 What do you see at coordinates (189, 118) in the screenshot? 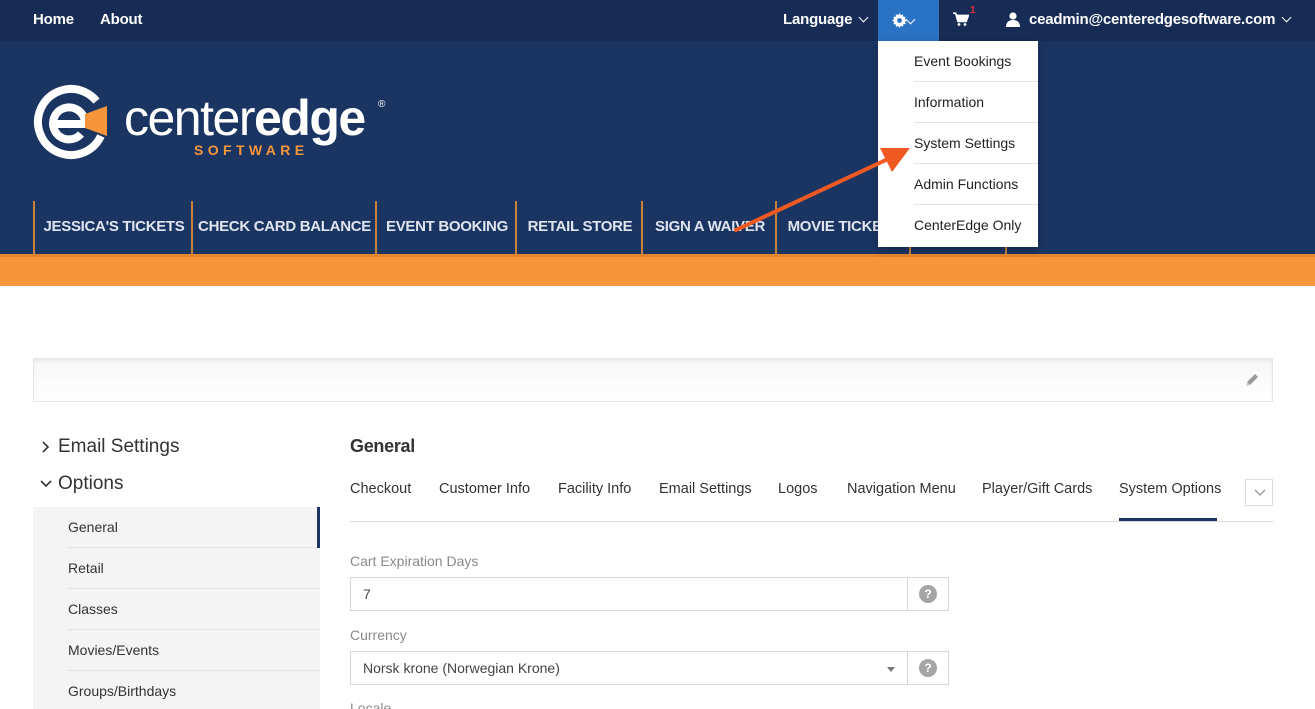
I see `logo-word-light: center` at bounding box center [189, 118].